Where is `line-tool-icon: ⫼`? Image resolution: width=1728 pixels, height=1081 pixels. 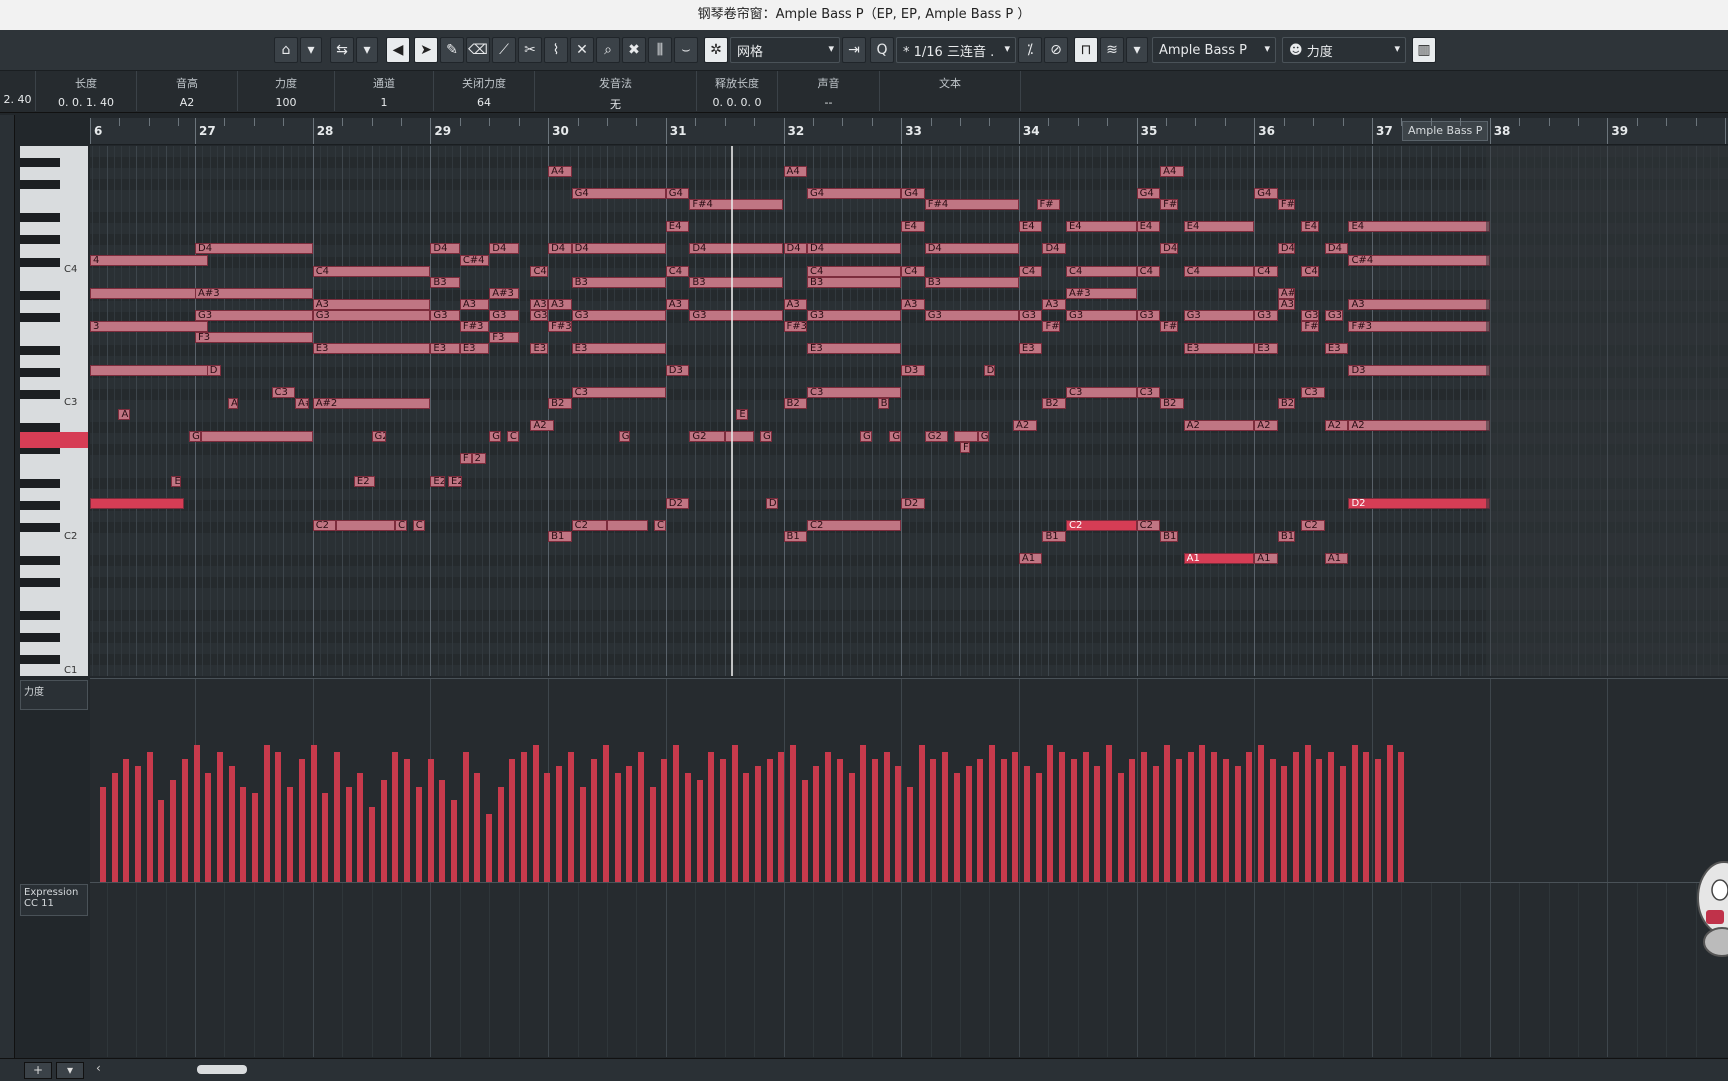
line-tool-icon: ⫼ is located at coordinates (660, 50).